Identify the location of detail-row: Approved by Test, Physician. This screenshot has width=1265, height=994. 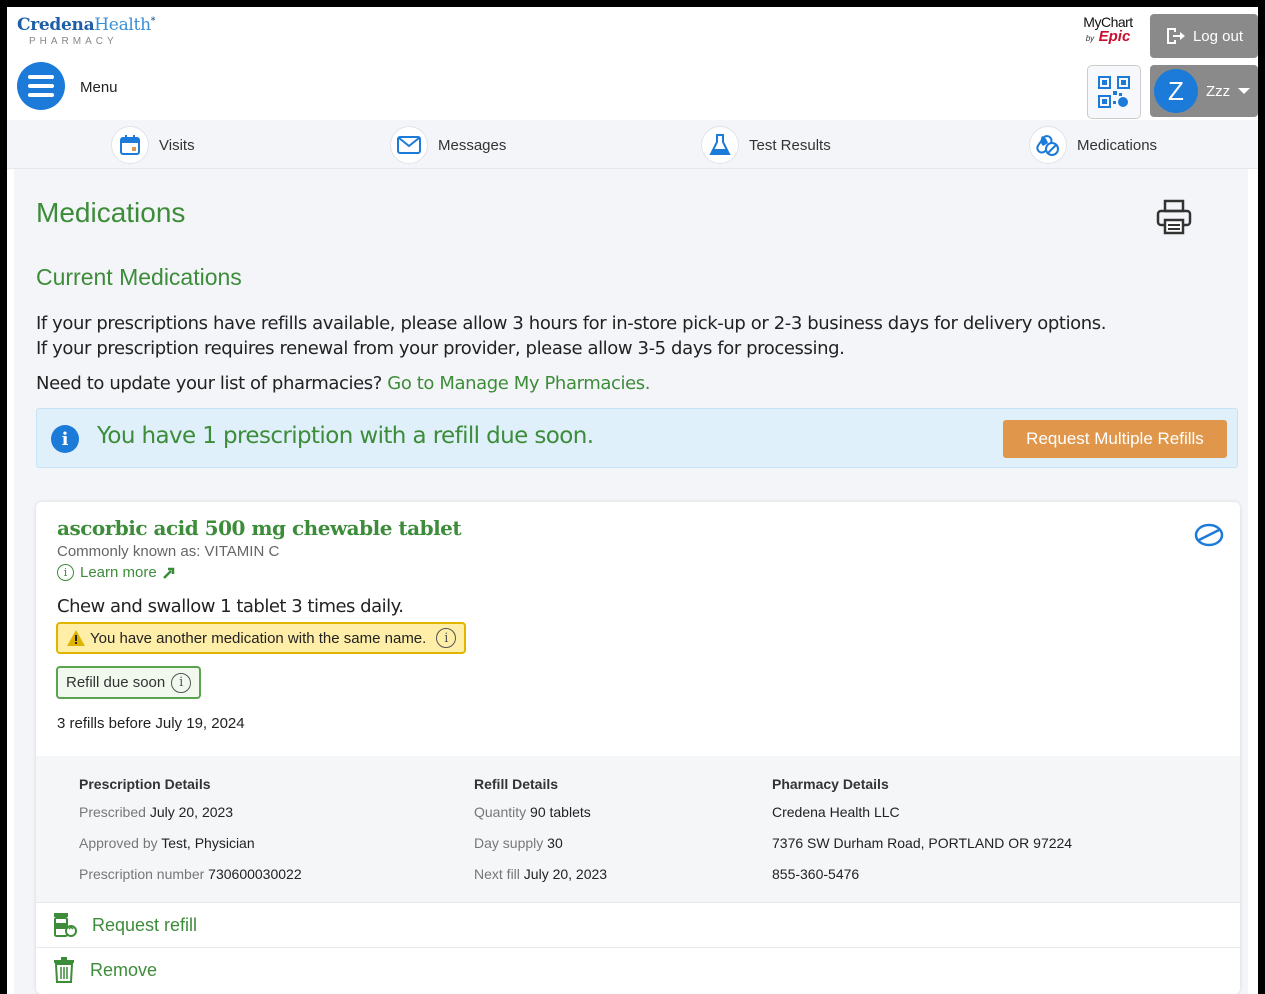
(190, 847).